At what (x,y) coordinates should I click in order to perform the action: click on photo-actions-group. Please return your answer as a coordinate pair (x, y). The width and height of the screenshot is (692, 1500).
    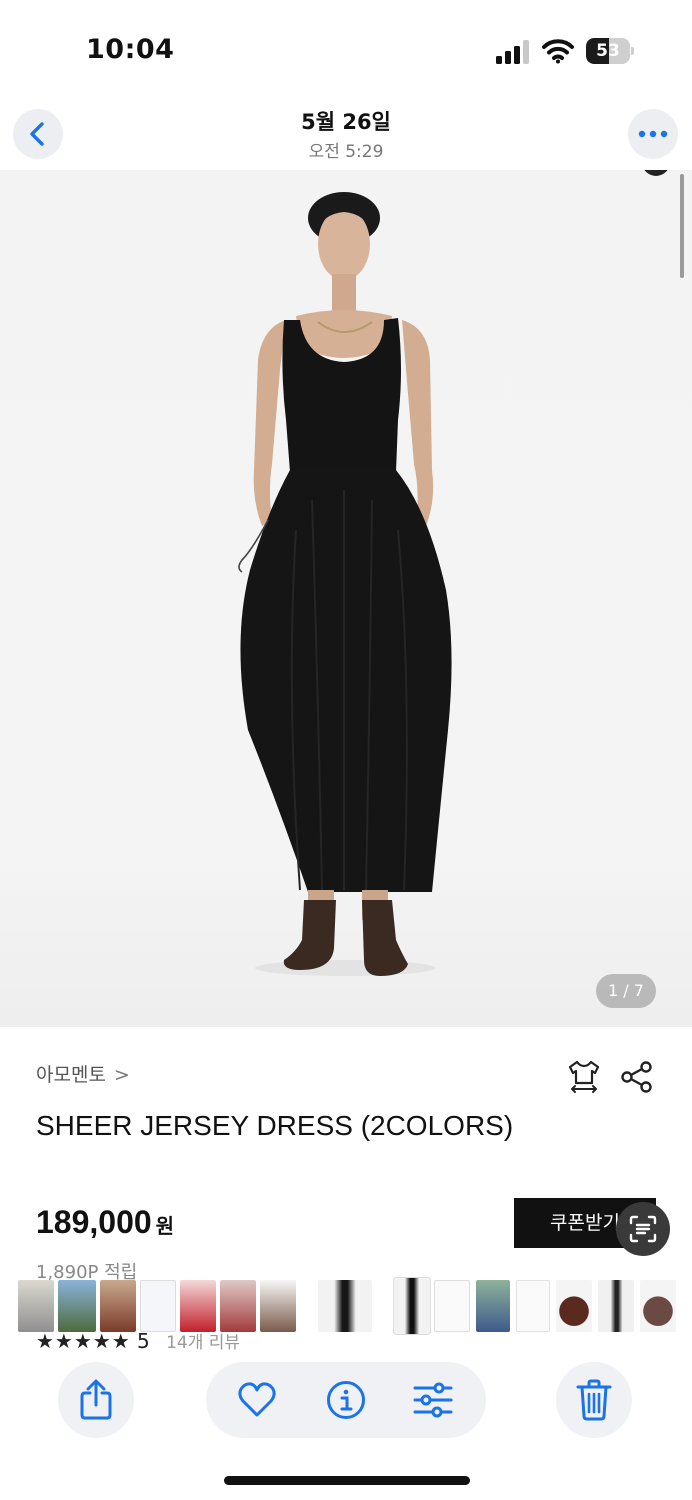
    Looking at the image, I should click on (346, 1400).